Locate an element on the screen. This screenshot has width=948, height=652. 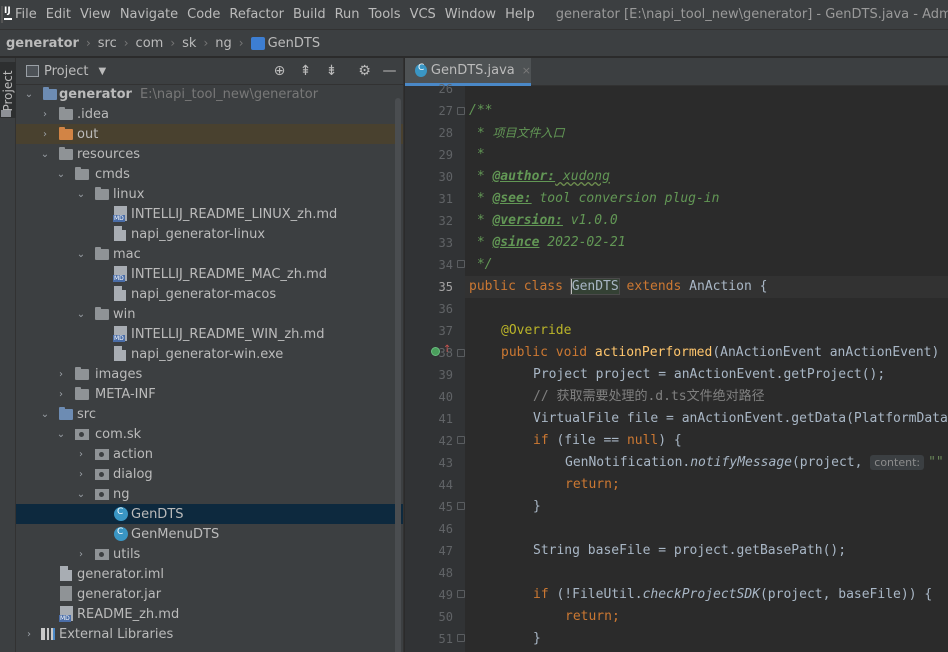
breadcrumb-item-ng: ng is located at coordinates (223, 43).